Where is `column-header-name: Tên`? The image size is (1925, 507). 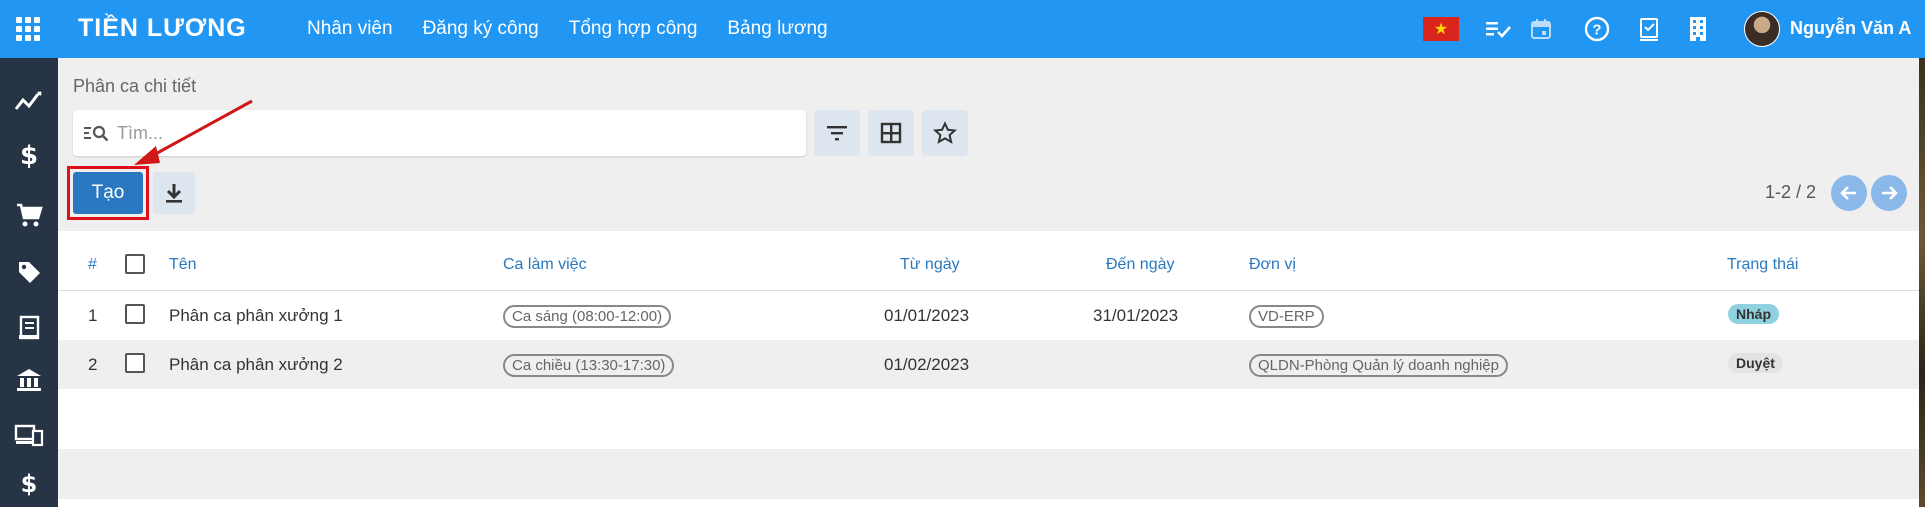
column-header-name: Tên is located at coordinates (183, 265).